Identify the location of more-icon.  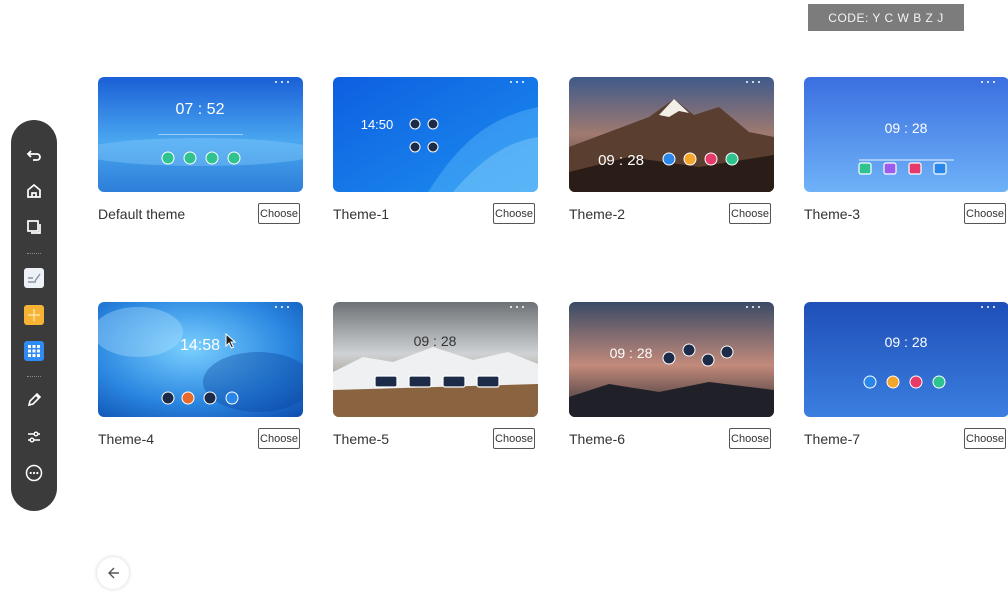
(34, 473).